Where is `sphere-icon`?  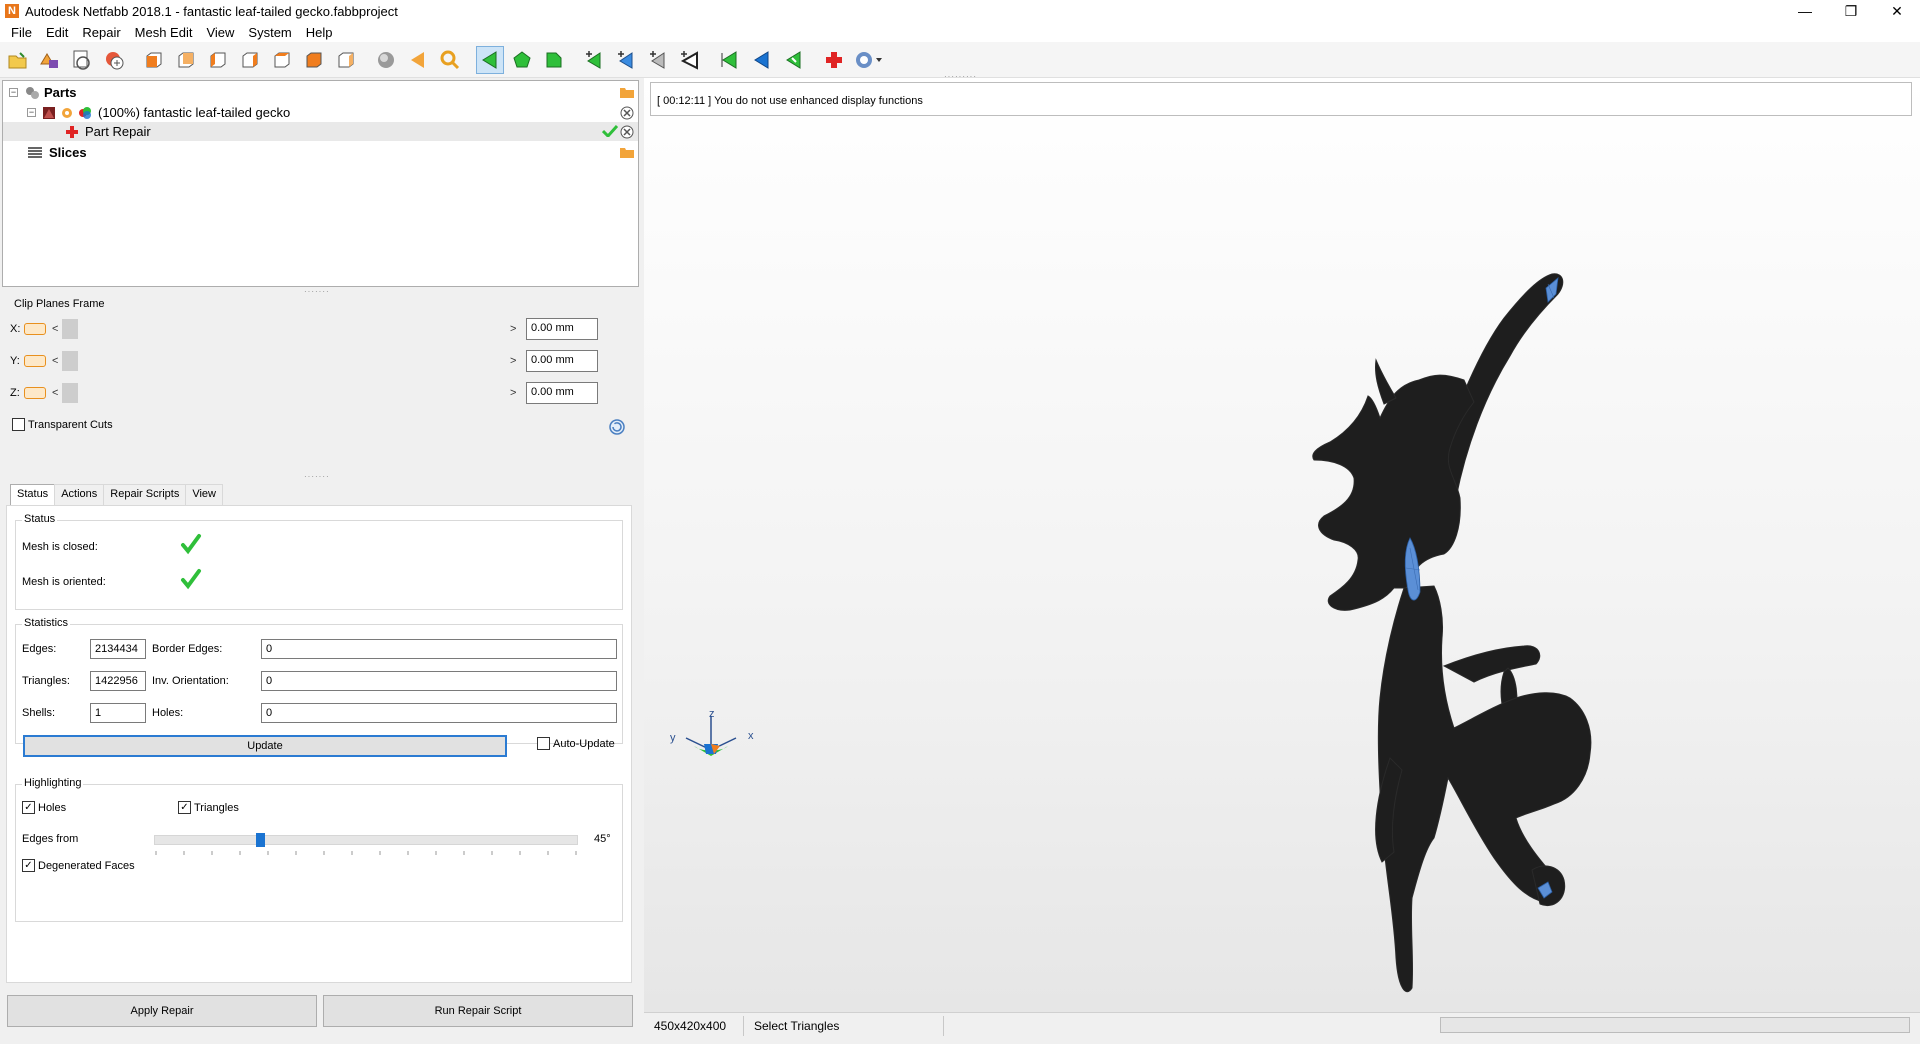 sphere-icon is located at coordinates (386, 60).